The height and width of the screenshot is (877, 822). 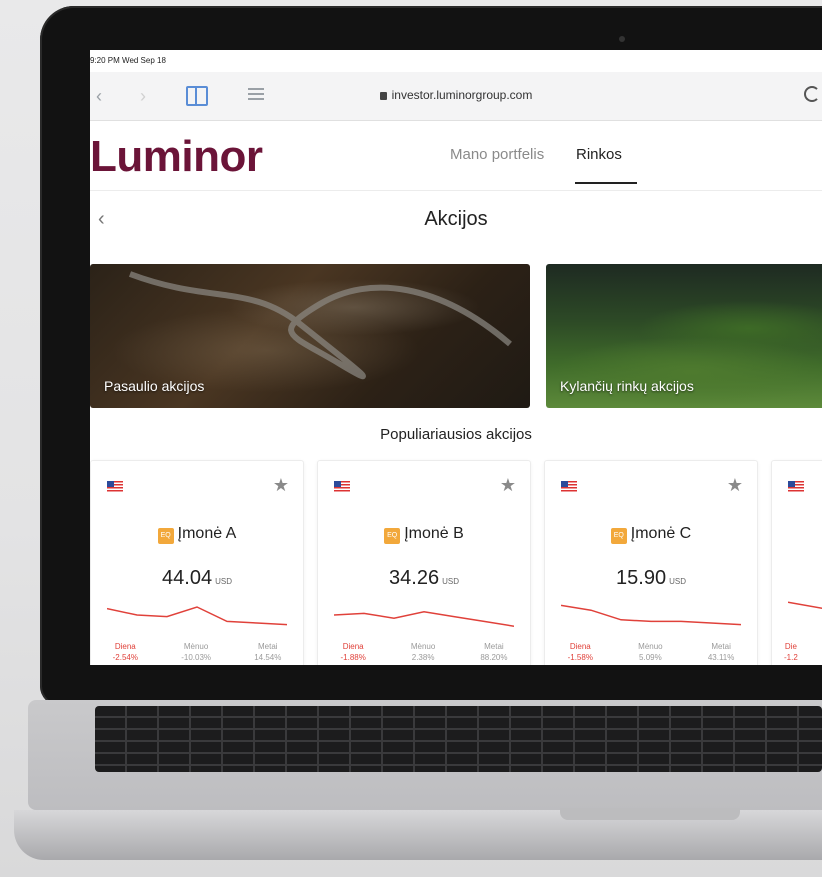 What do you see at coordinates (684, 336) in the screenshot?
I see `tile-emerging-markets: Kylančių rinkų akcijos` at bounding box center [684, 336].